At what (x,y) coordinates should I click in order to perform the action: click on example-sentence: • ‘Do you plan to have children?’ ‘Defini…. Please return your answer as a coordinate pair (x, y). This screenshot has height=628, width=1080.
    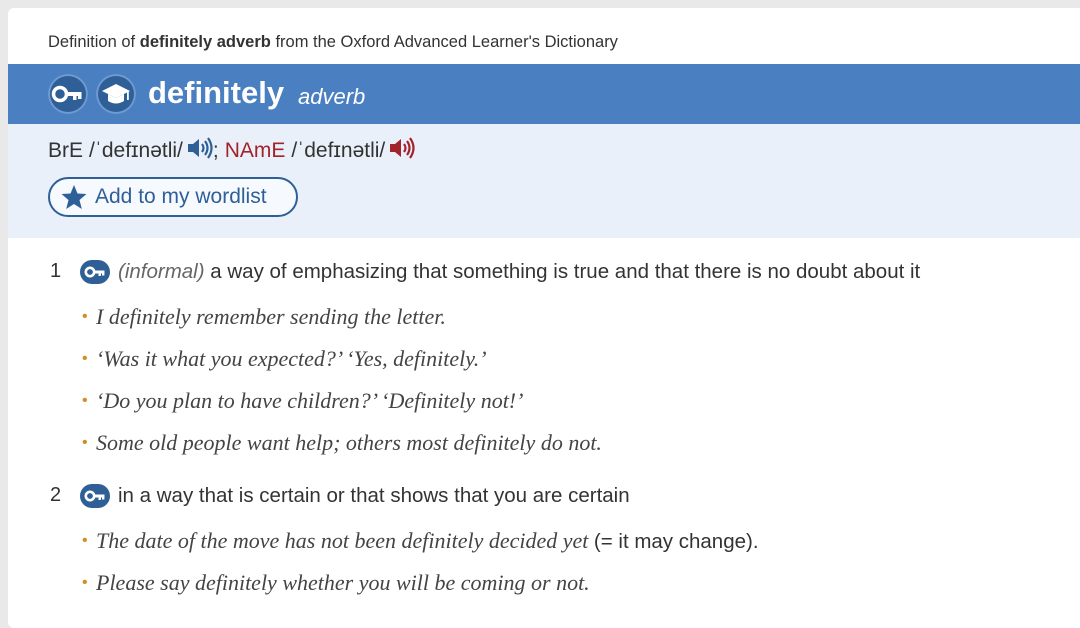
    Looking at the image, I should click on (303, 400).